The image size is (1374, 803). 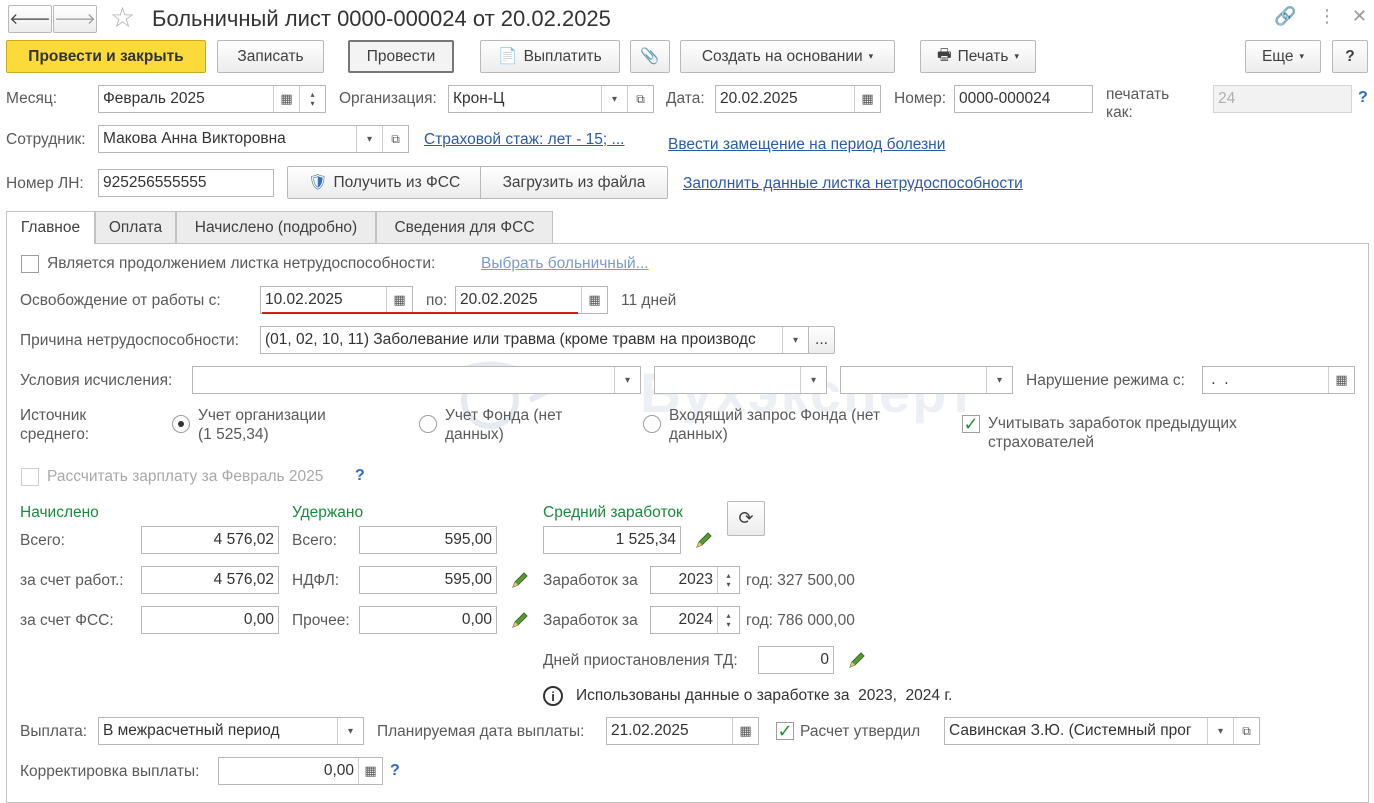 What do you see at coordinates (1327, 16) in the screenshot?
I see `more-vertical-icon: ⋮` at bounding box center [1327, 16].